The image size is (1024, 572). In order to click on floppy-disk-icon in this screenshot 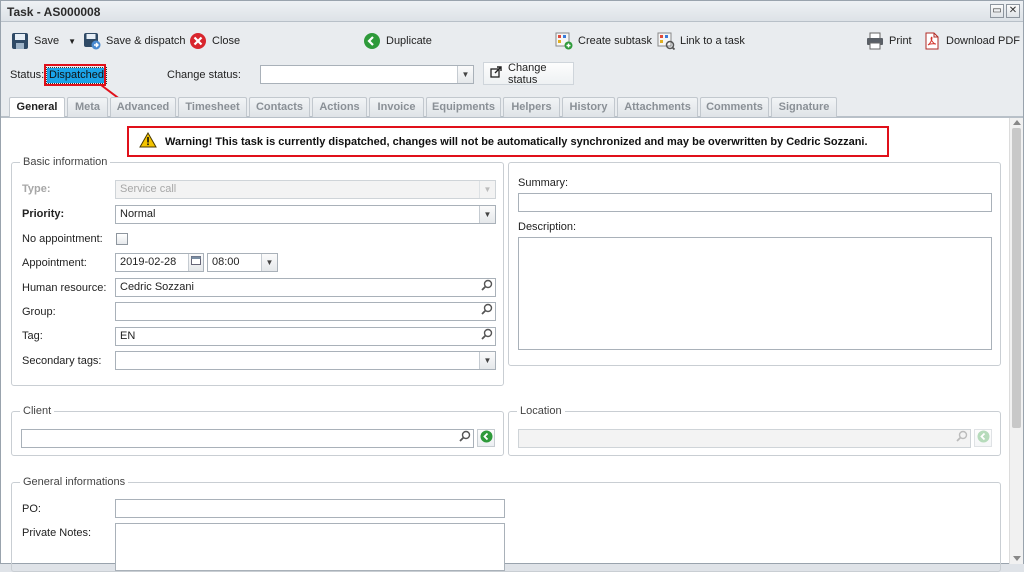, I will do `click(20, 41)`.